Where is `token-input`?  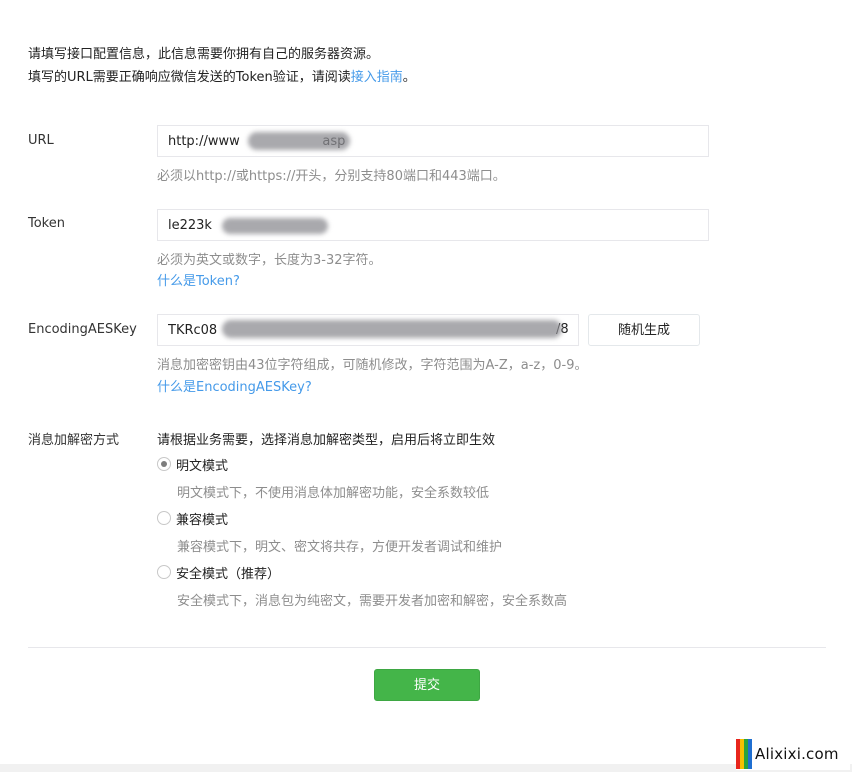
token-input is located at coordinates (433, 225).